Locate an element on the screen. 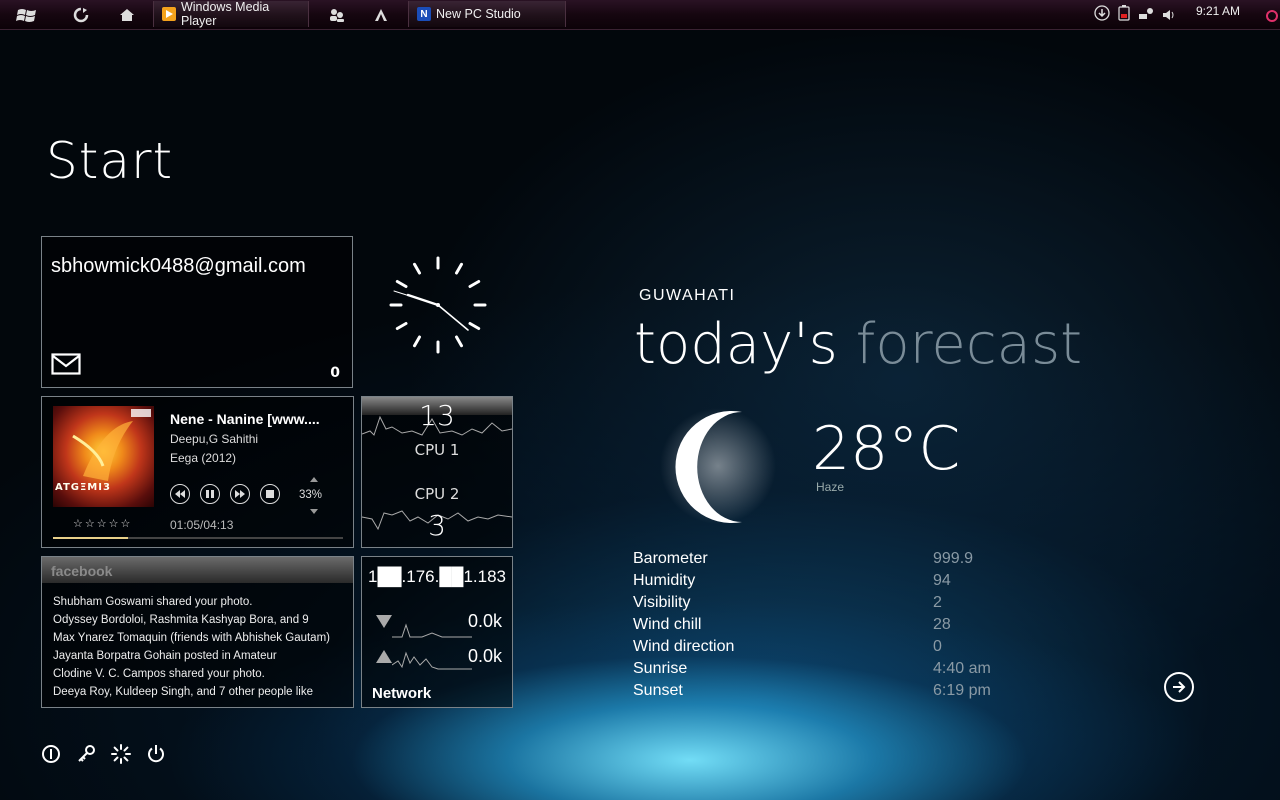  volume-icon is located at coordinates (1169, 15).